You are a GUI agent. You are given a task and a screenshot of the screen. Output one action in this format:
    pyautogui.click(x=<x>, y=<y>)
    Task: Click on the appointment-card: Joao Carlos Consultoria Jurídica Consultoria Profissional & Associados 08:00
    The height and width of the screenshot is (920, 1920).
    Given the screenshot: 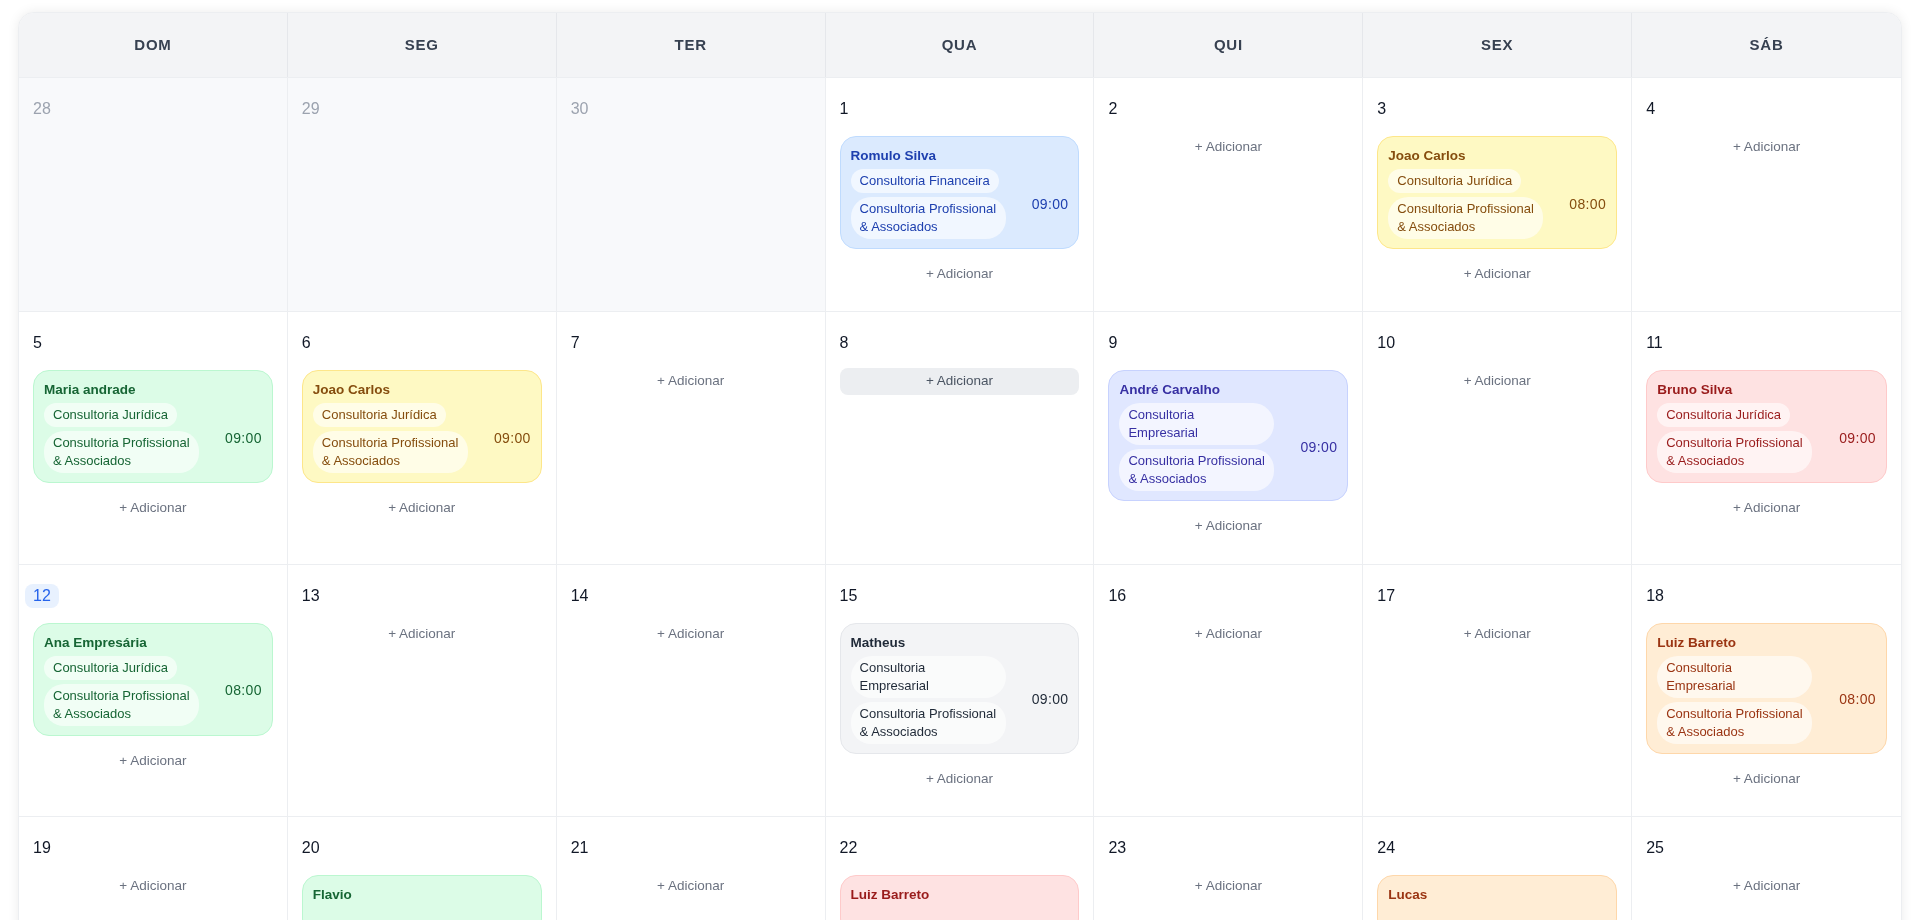 What is the action you would take?
    pyautogui.click(x=1497, y=192)
    